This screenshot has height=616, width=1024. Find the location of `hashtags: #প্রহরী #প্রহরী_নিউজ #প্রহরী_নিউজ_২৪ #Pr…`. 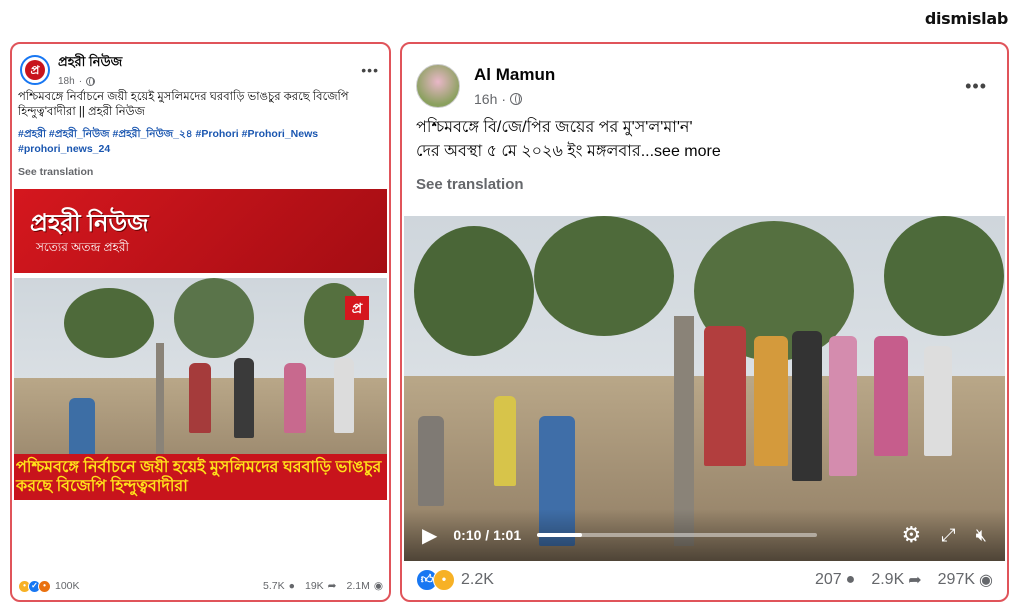

hashtags: #প্রহরী #প্রহরী_নিউজ #প্রহরী_নিউজ_২৪ #Pr… is located at coordinates (200, 141).